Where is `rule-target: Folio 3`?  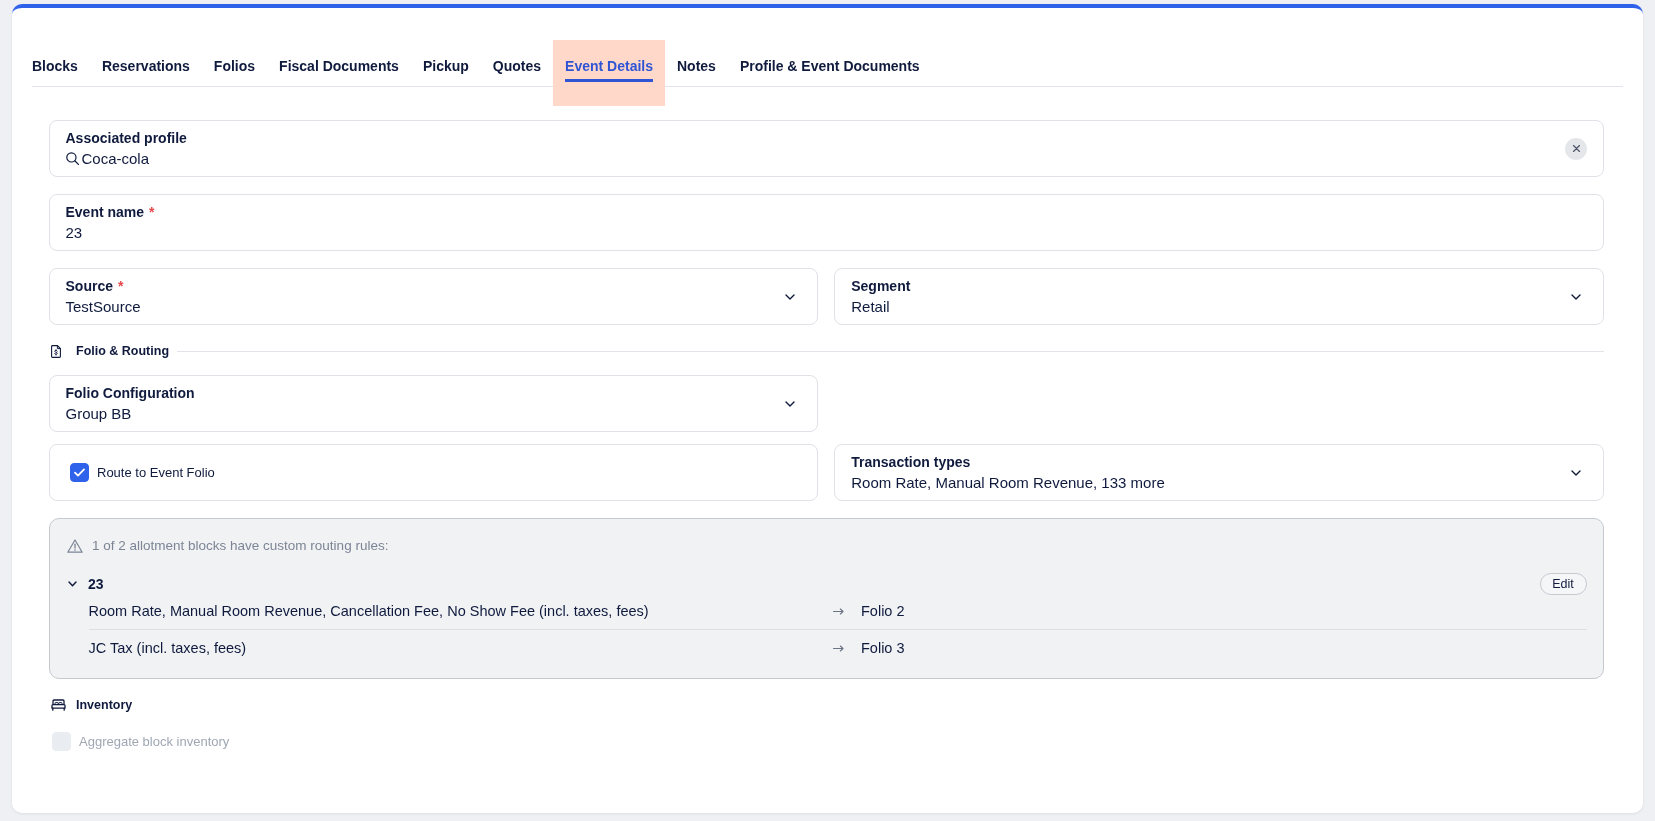
rule-target: Folio 3 is located at coordinates (883, 648).